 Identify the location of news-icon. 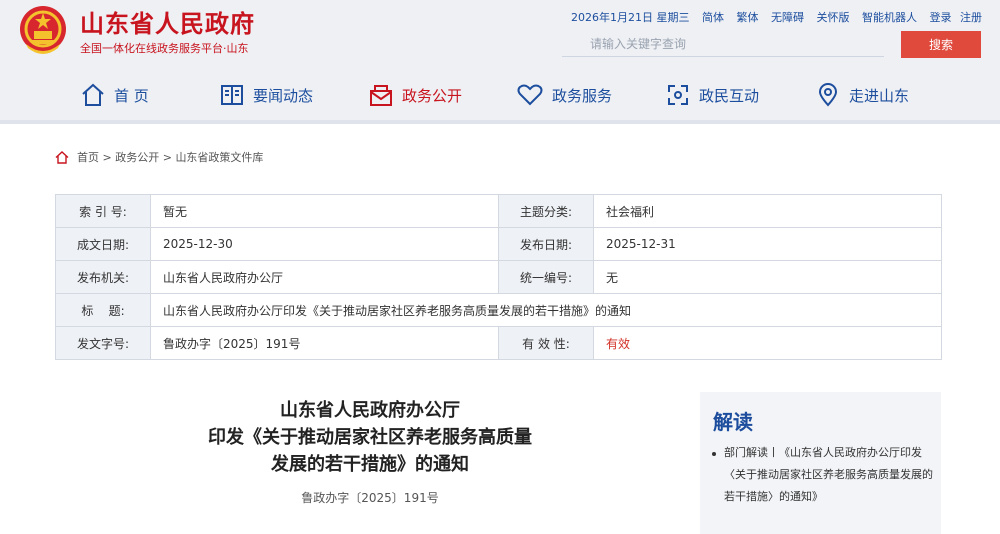
(232, 95).